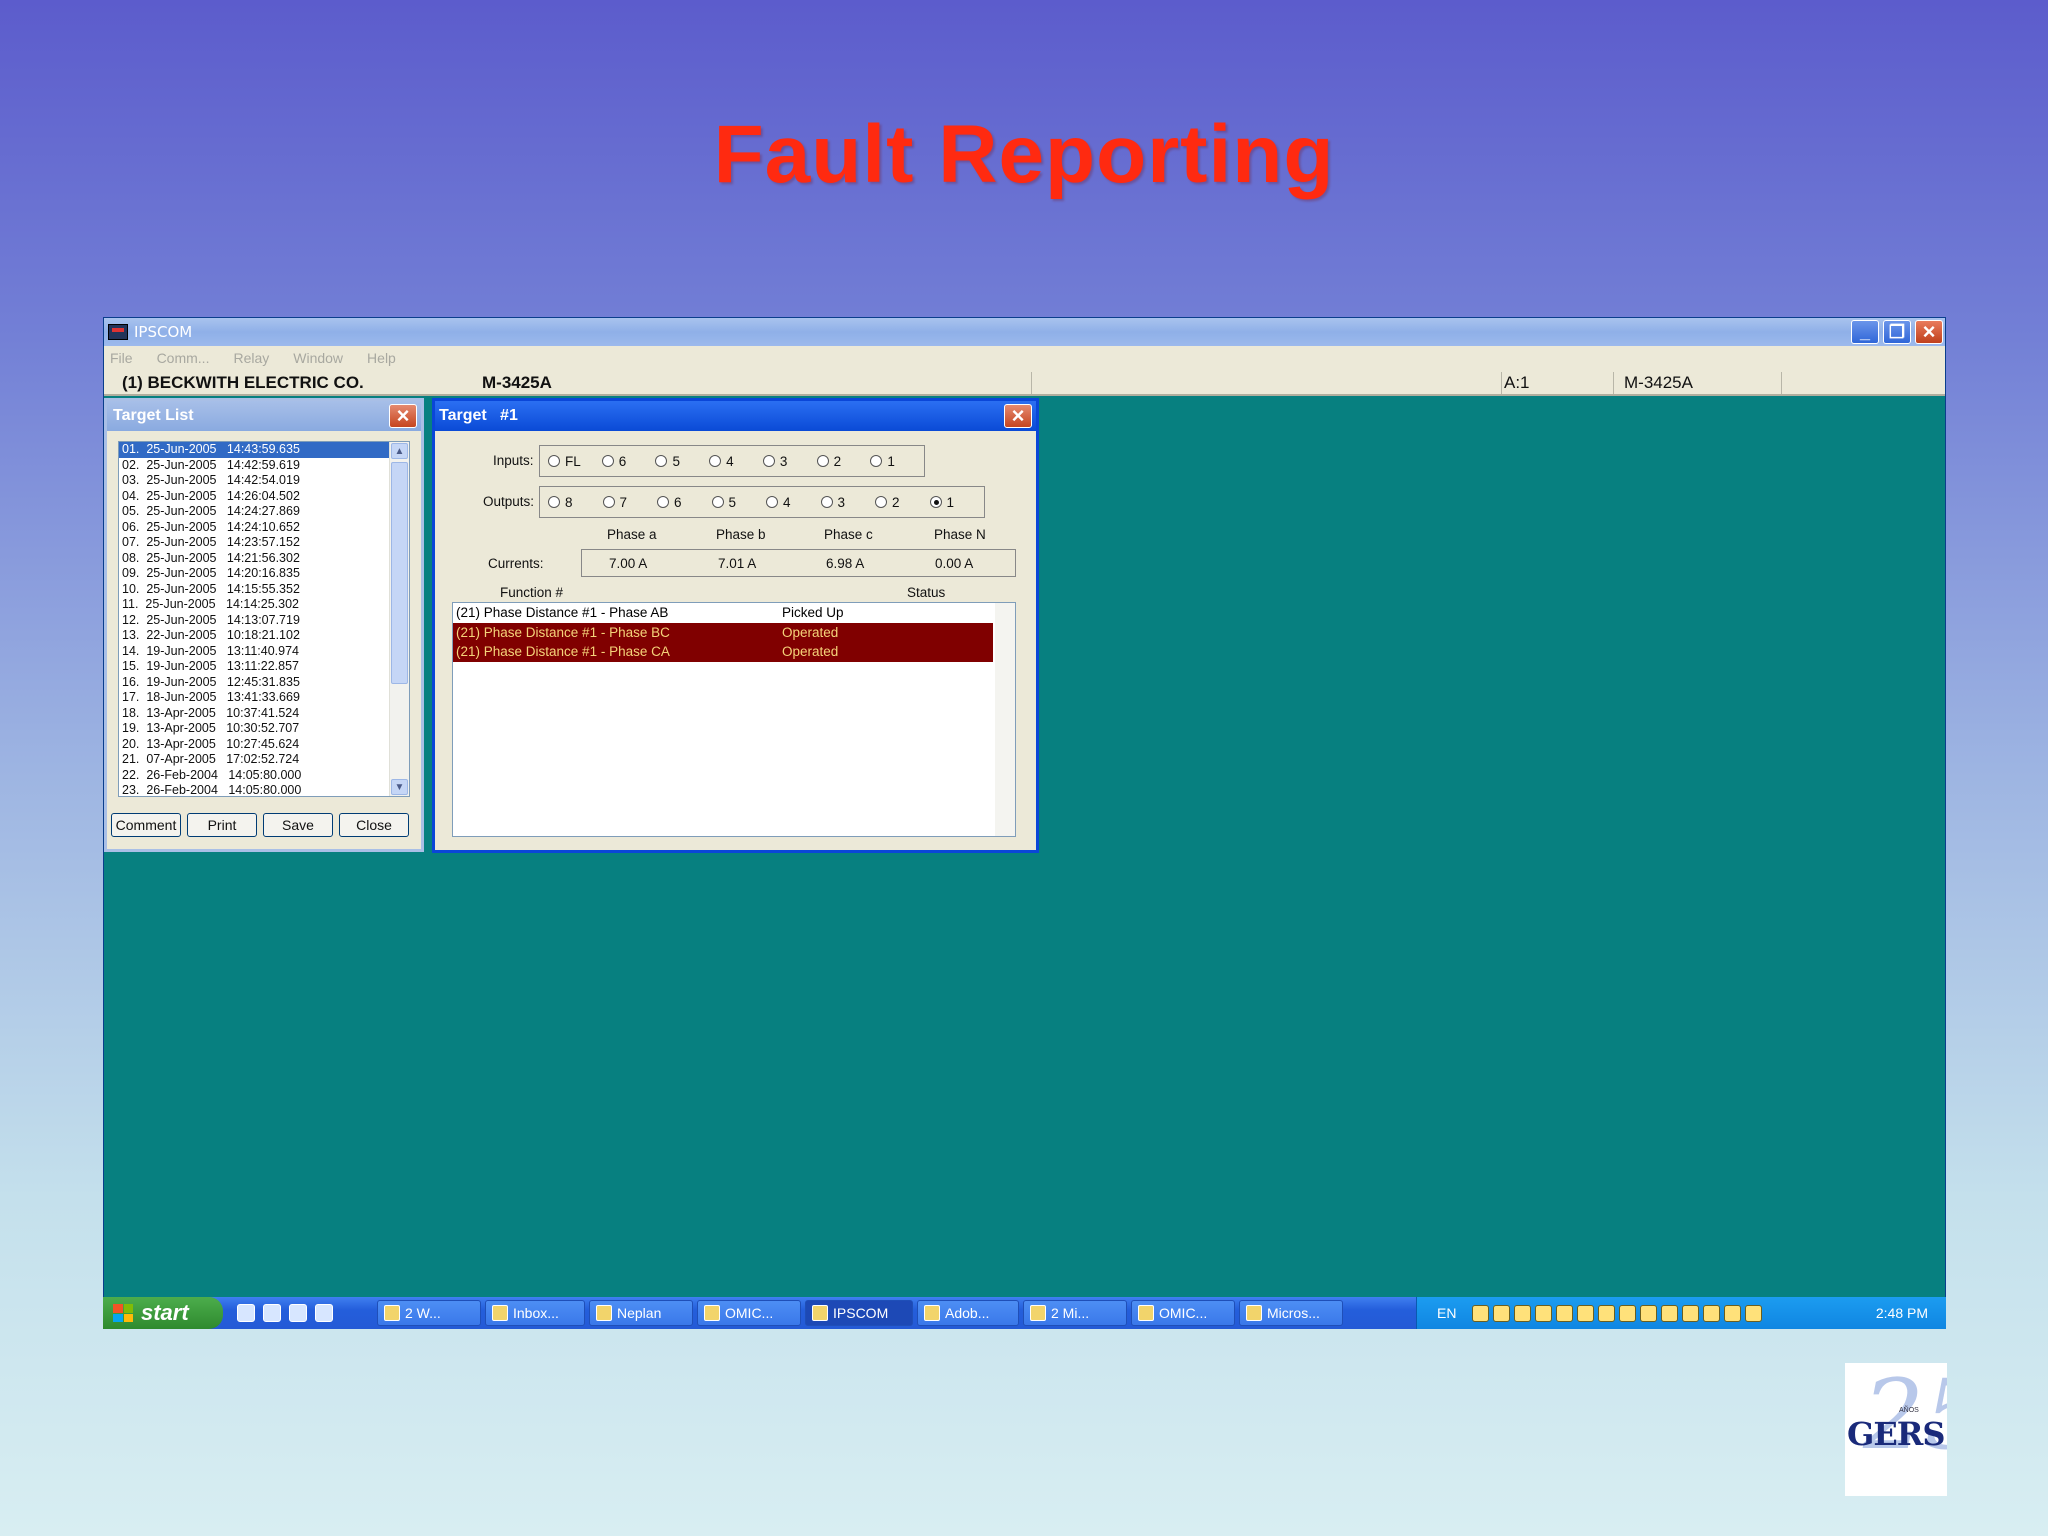  I want to click on minimize-button: _, so click(1865, 332).